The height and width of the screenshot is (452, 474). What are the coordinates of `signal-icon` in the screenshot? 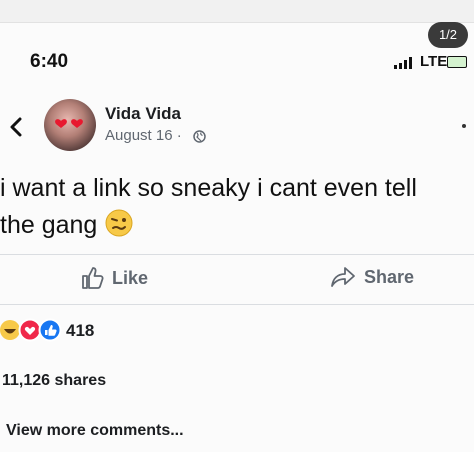 It's located at (403, 63).